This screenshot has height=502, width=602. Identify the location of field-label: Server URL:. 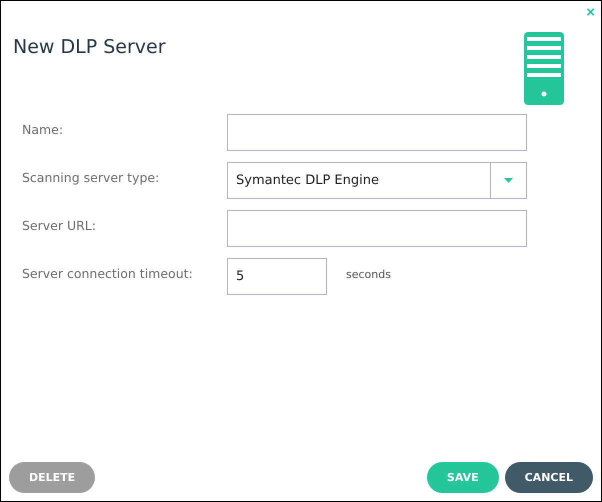
(59, 225).